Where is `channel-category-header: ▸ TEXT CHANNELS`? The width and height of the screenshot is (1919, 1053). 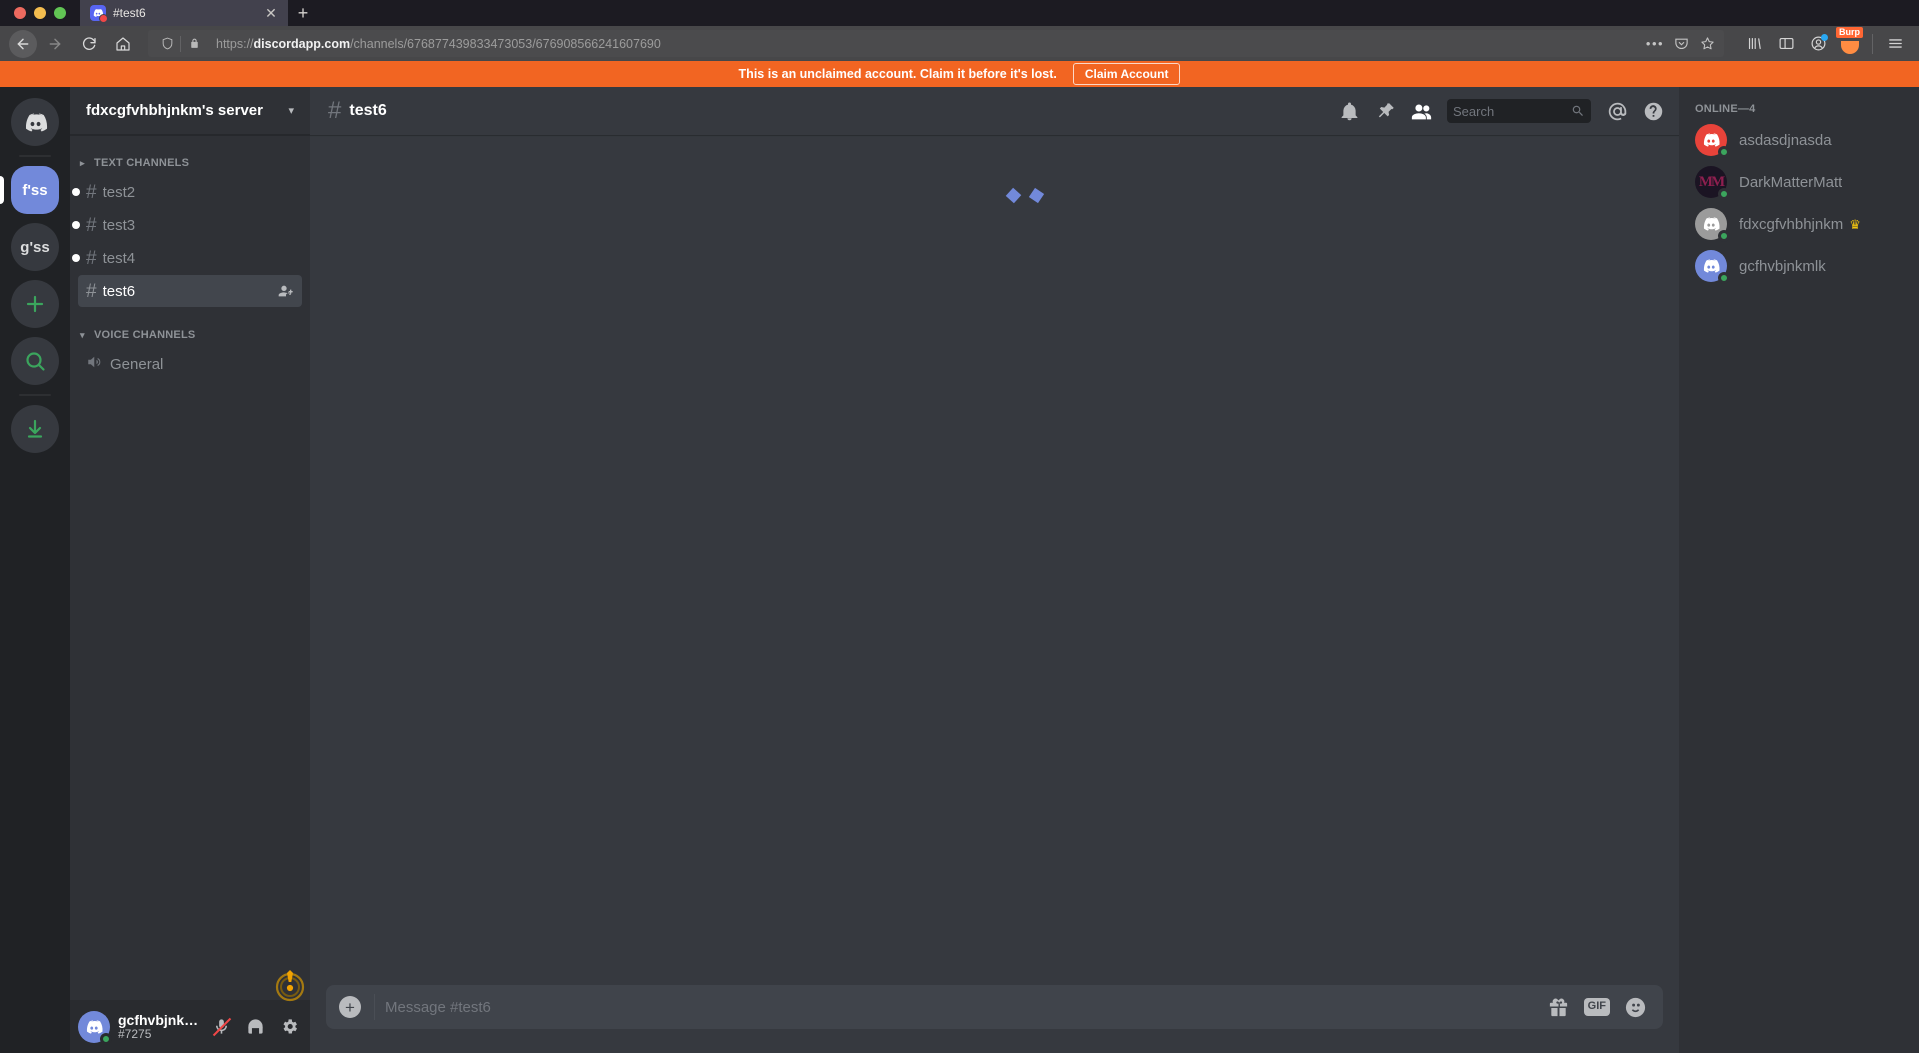
channel-category-header: ▸ TEXT CHANNELS is located at coordinates (190, 163).